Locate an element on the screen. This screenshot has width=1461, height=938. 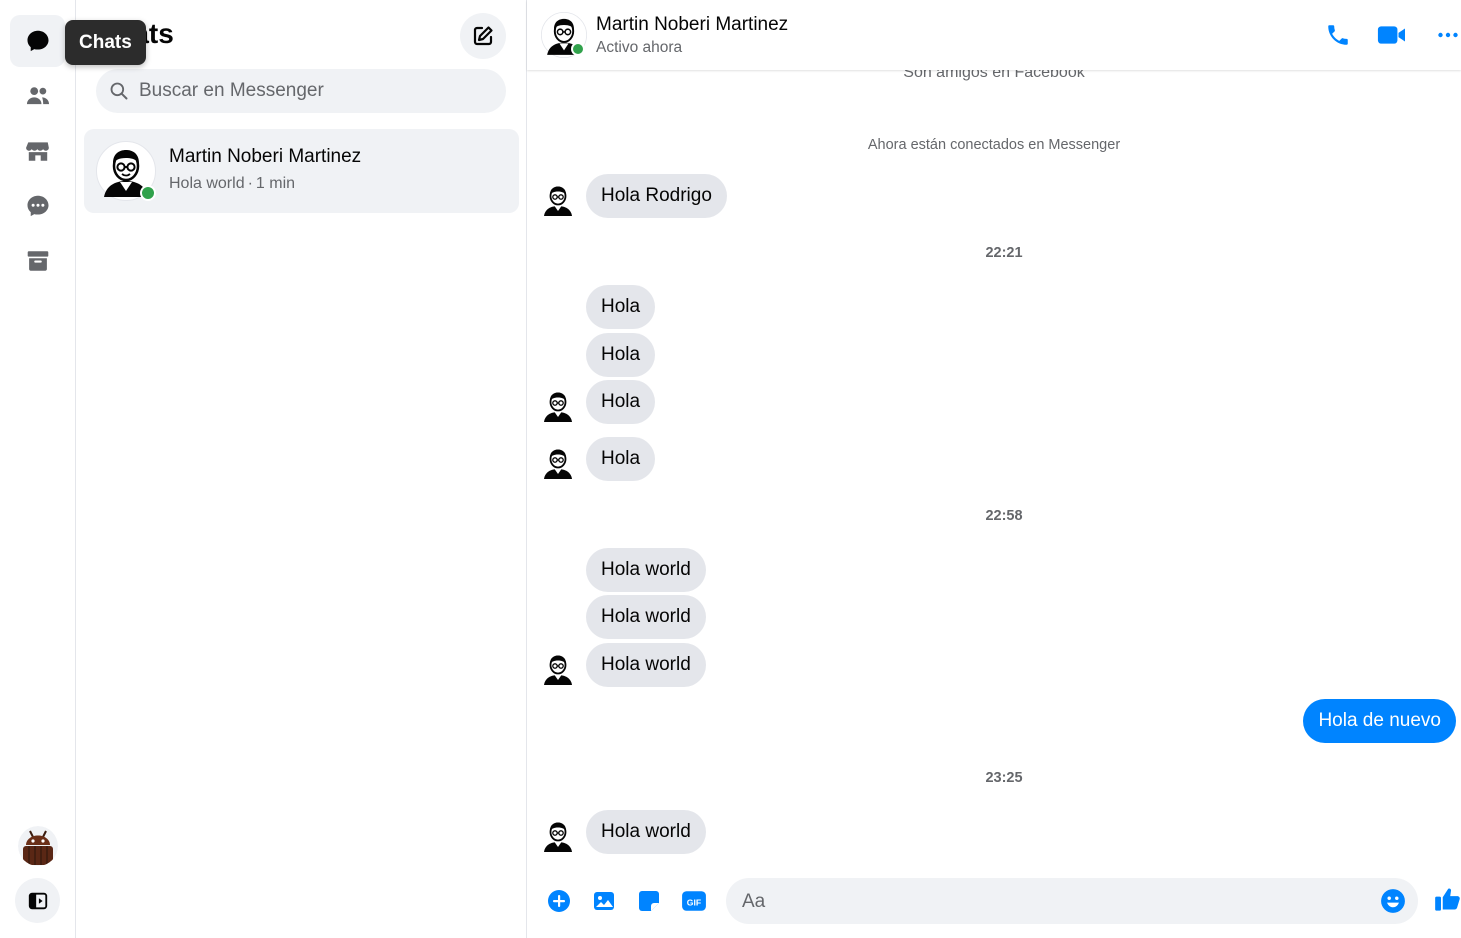
voice-call-button is located at coordinates (1338, 35).